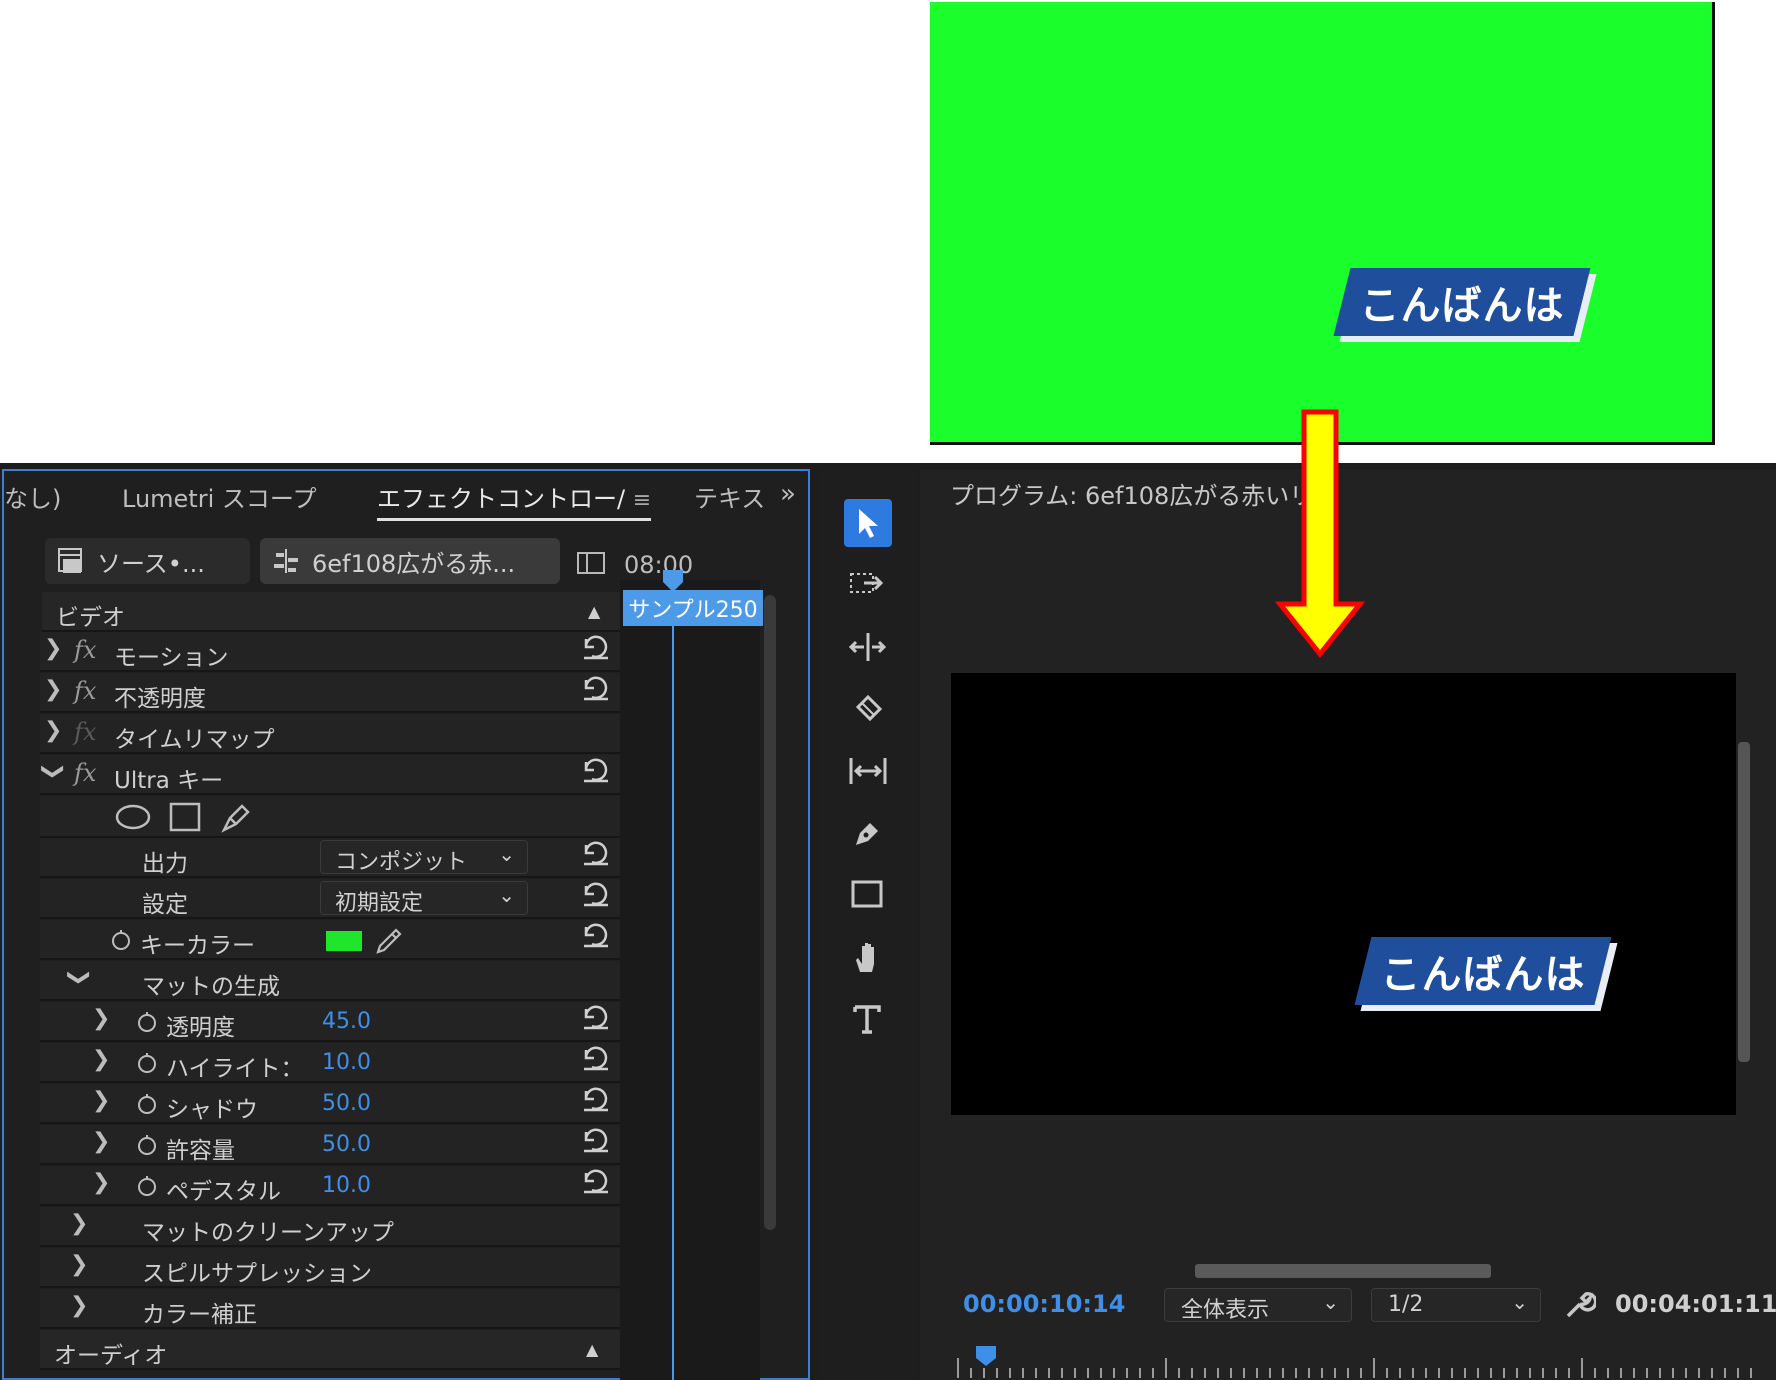  Describe the element at coordinates (868, 647) in the screenshot. I see `ripple-edit-tool` at that location.